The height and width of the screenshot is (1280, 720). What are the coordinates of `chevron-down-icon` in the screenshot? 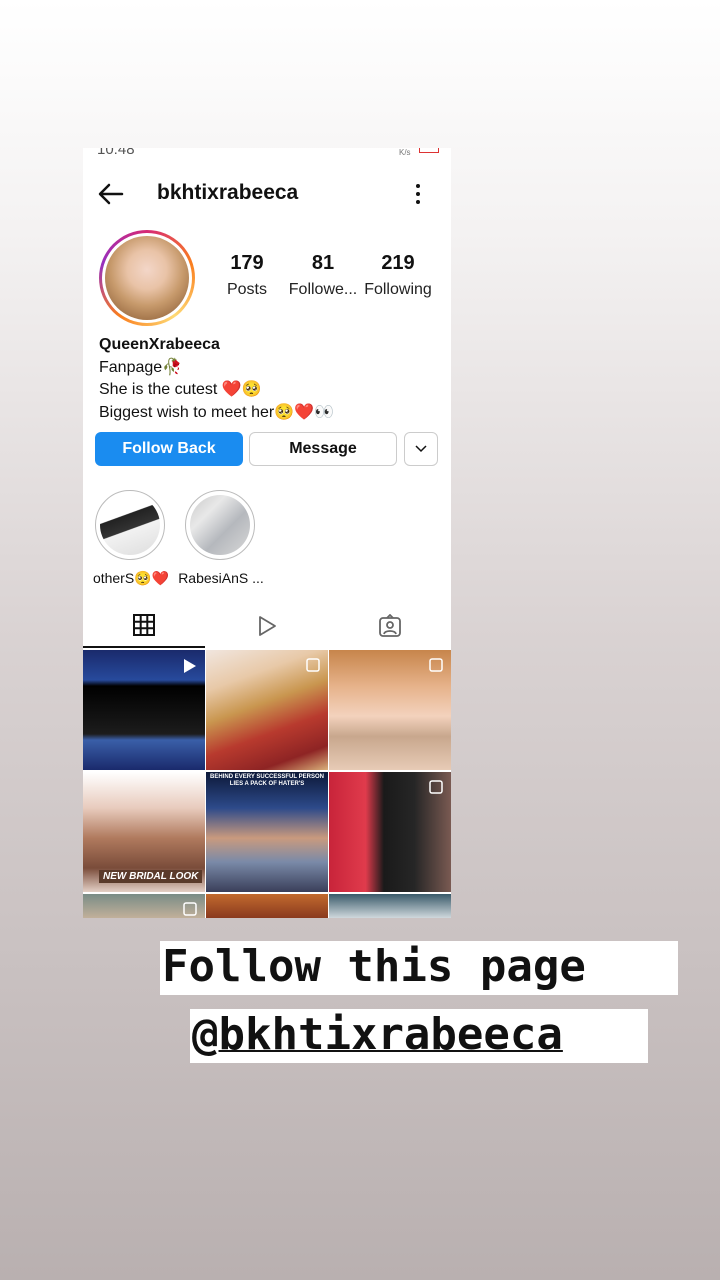 It's located at (421, 449).